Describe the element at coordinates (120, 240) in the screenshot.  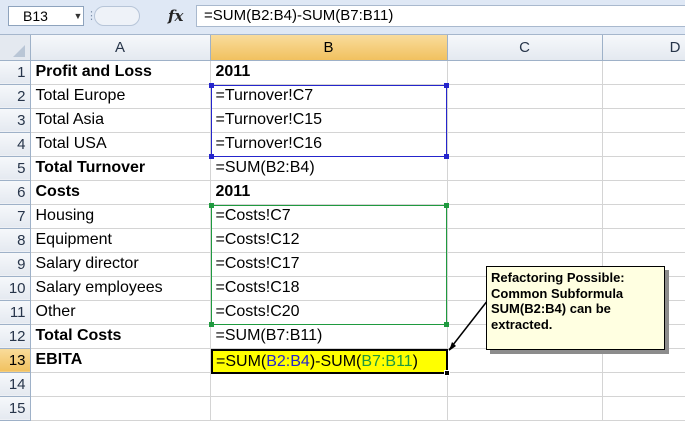
I see `cell-a: Equipment` at that location.